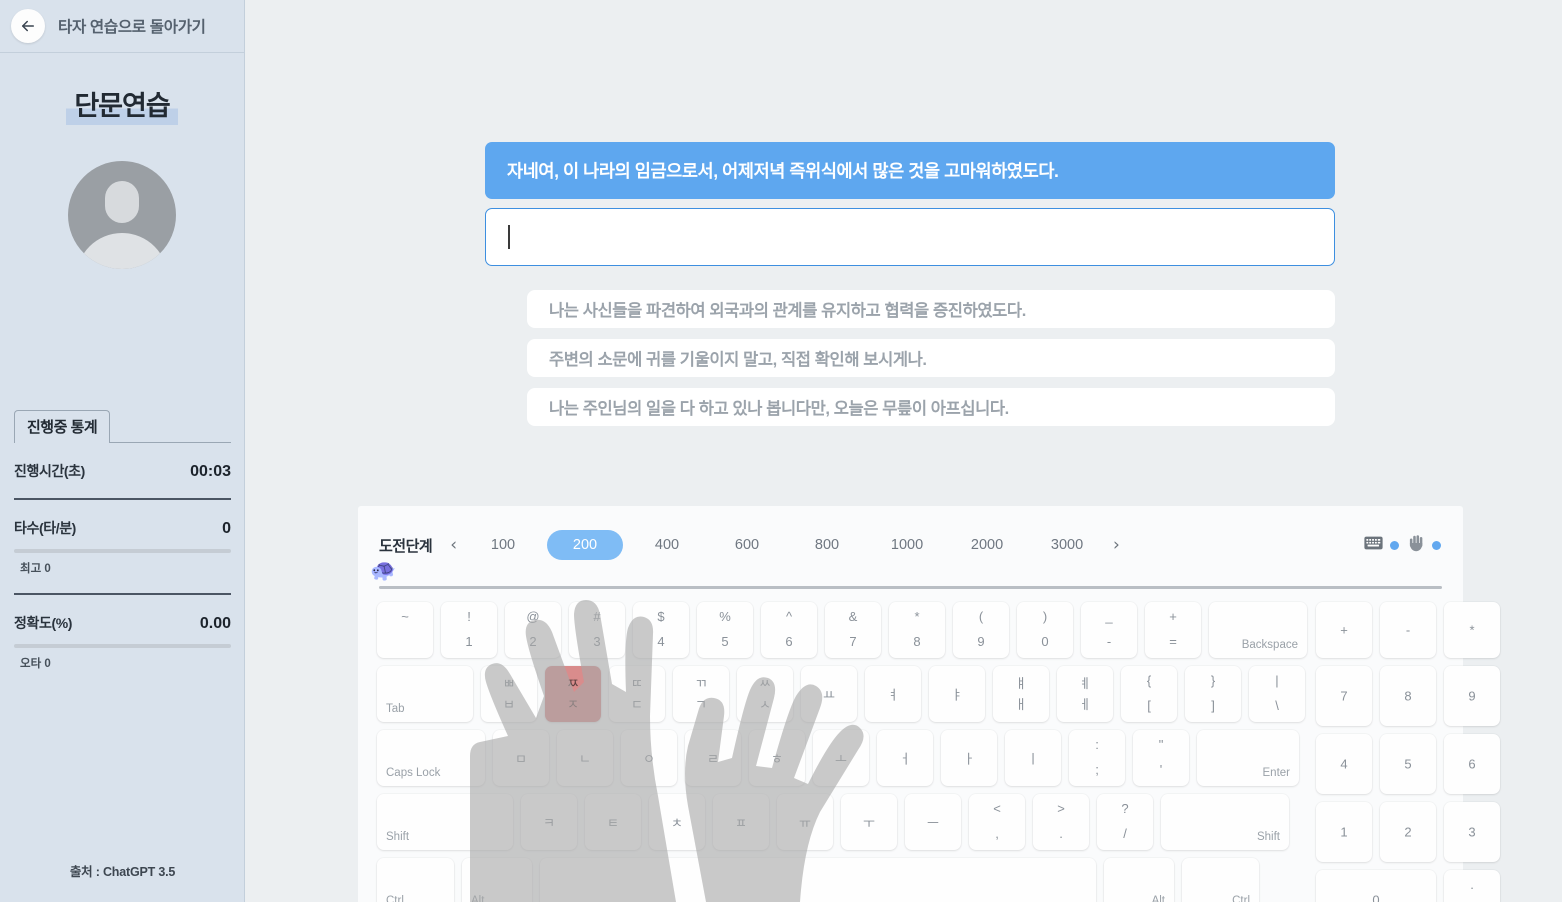 This screenshot has width=1562, height=902. I want to click on key-tab: Tab, so click(425, 694).